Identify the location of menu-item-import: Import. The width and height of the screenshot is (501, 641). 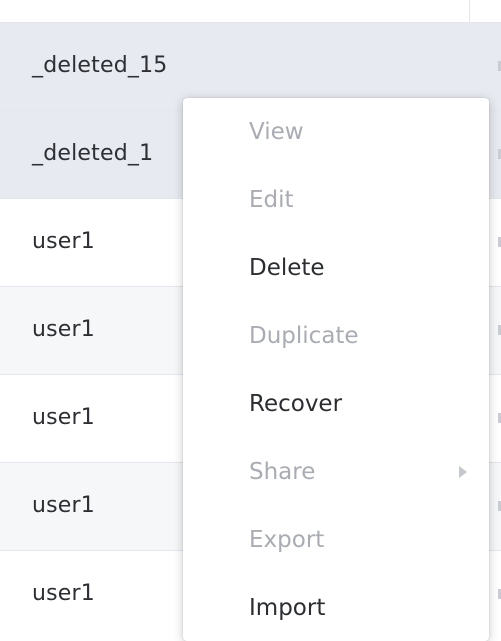
(336, 607).